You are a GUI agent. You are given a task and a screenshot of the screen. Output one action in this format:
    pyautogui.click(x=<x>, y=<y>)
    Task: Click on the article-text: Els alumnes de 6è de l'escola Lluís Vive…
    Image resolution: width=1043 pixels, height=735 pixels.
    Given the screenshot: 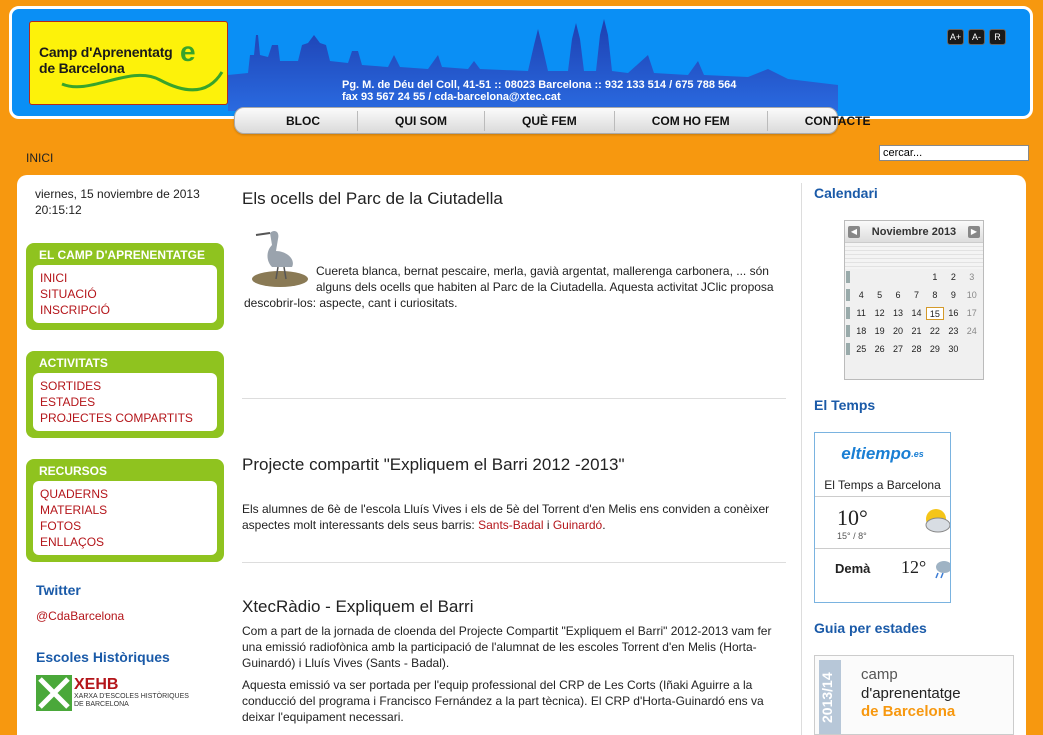 What is the action you would take?
    pyautogui.click(x=506, y=517)
    